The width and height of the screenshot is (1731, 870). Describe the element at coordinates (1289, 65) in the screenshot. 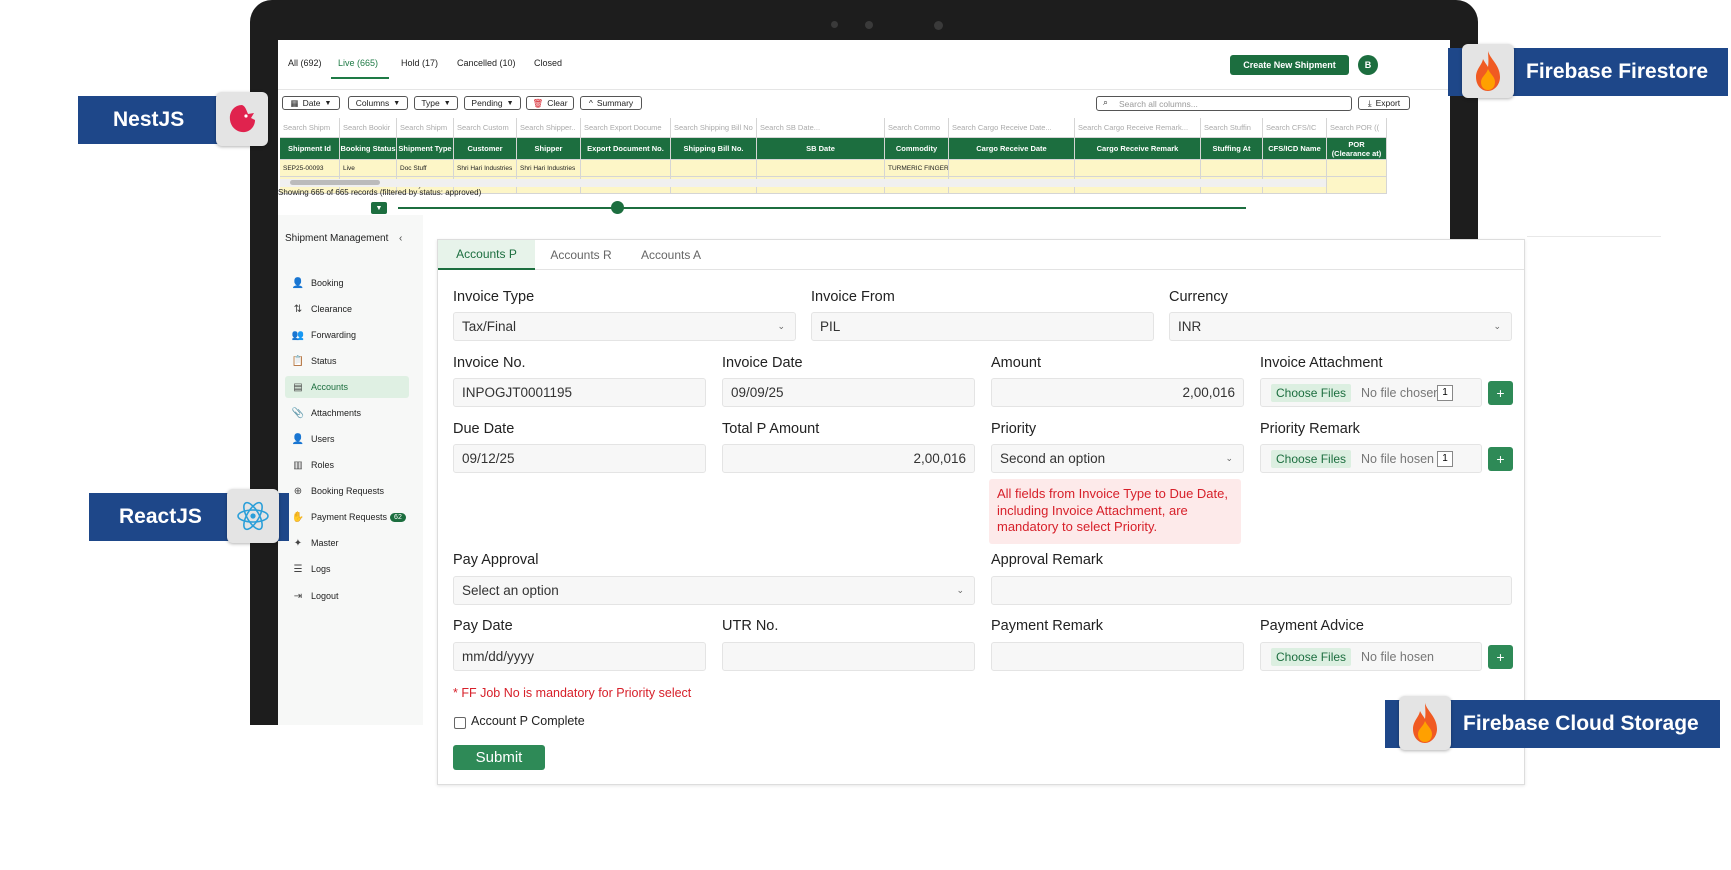

I see `create-shipment-button: Create New Shipment` at that location.